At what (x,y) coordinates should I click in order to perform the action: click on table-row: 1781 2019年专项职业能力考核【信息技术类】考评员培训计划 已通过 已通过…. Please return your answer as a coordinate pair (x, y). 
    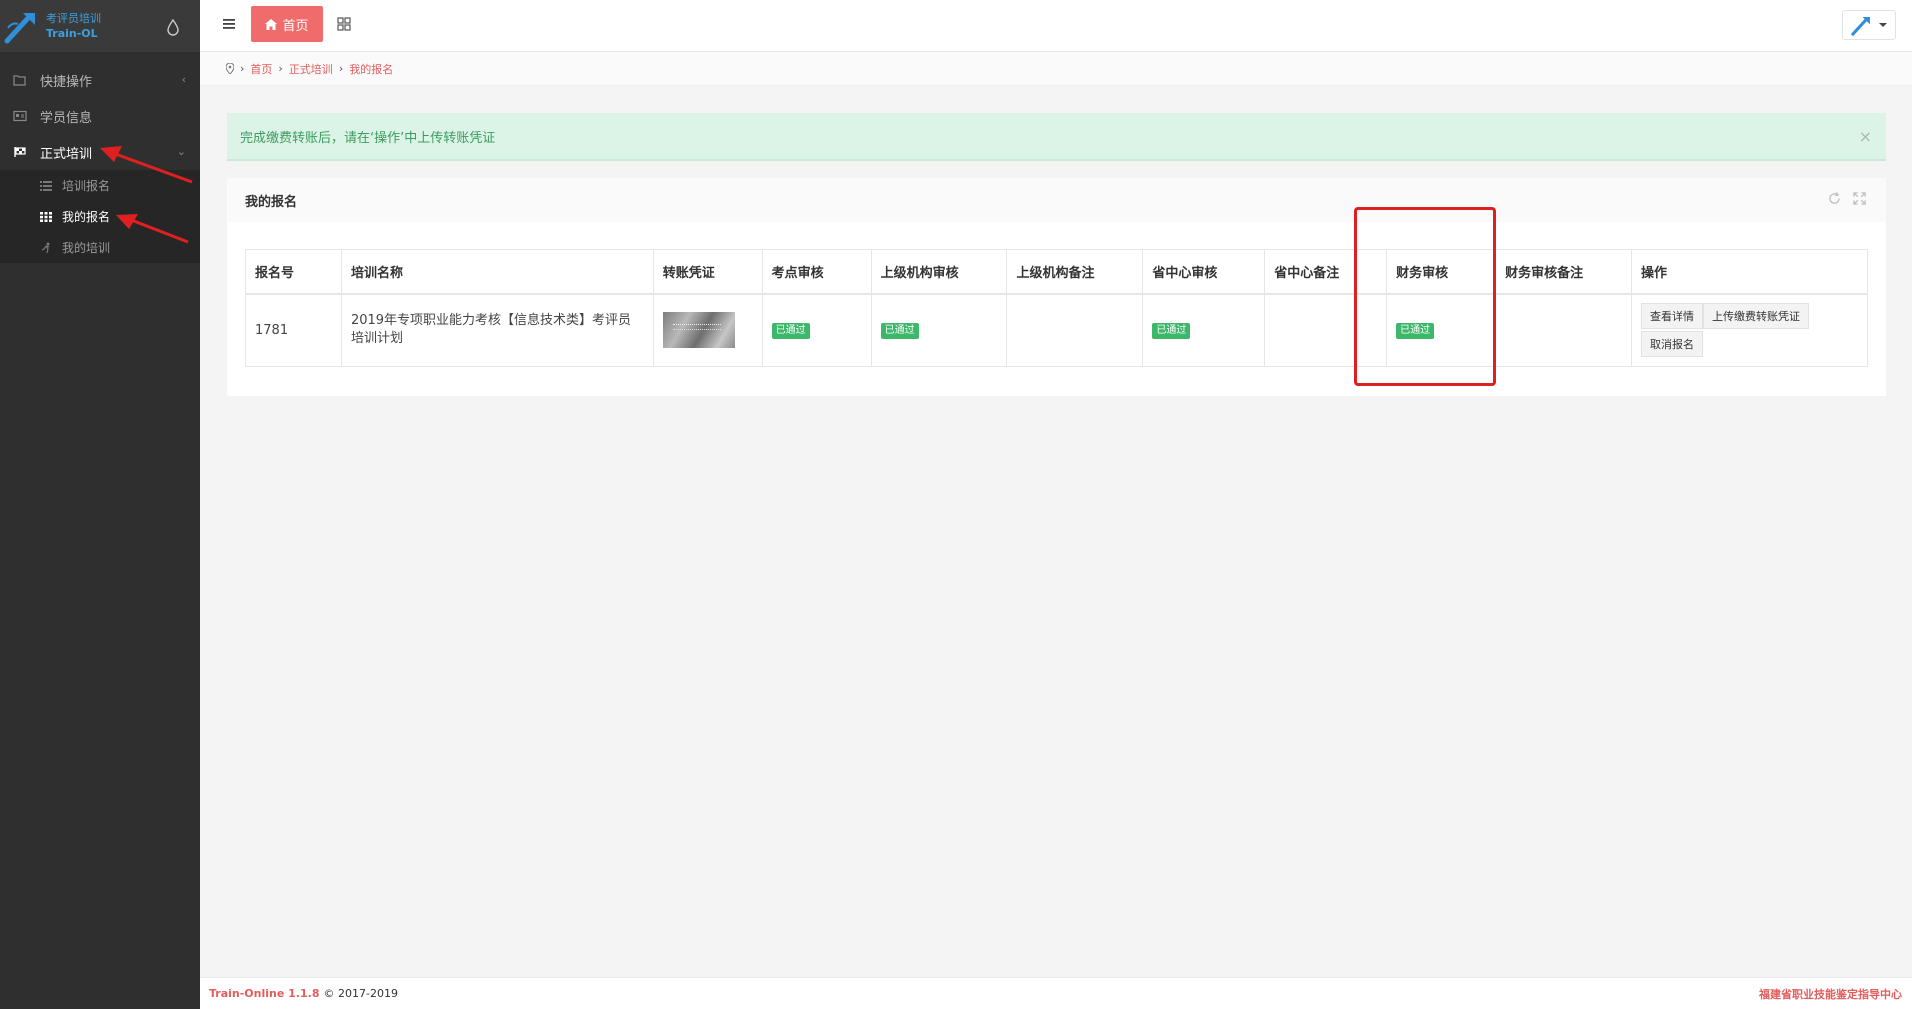
    Looking at the image, I should click on (1057, 330).